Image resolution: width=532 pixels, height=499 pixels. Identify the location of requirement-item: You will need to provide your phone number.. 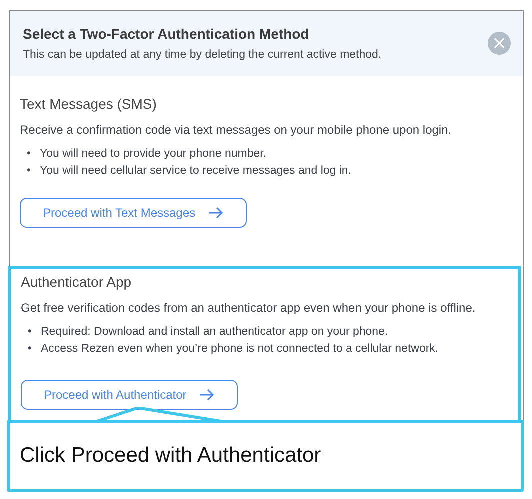
(153, 154).